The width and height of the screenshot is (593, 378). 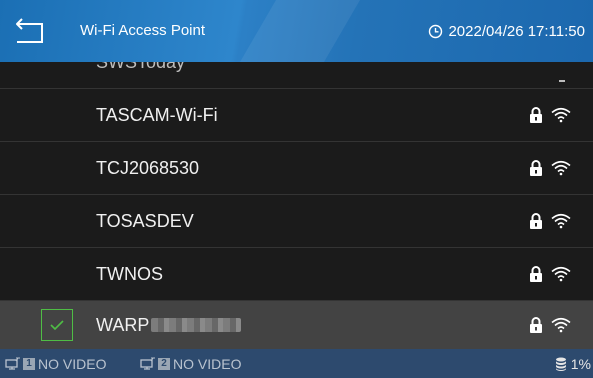 What do you see at coordinates (143, 30) in the screenshot?
I see `page-title: Wi-Fi Access Point` at bounding box center [143, 30].